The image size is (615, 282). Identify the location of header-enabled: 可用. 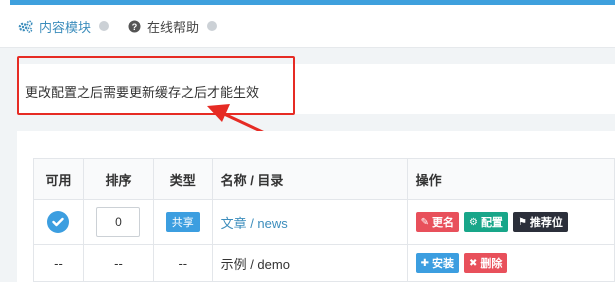
(58, 179).